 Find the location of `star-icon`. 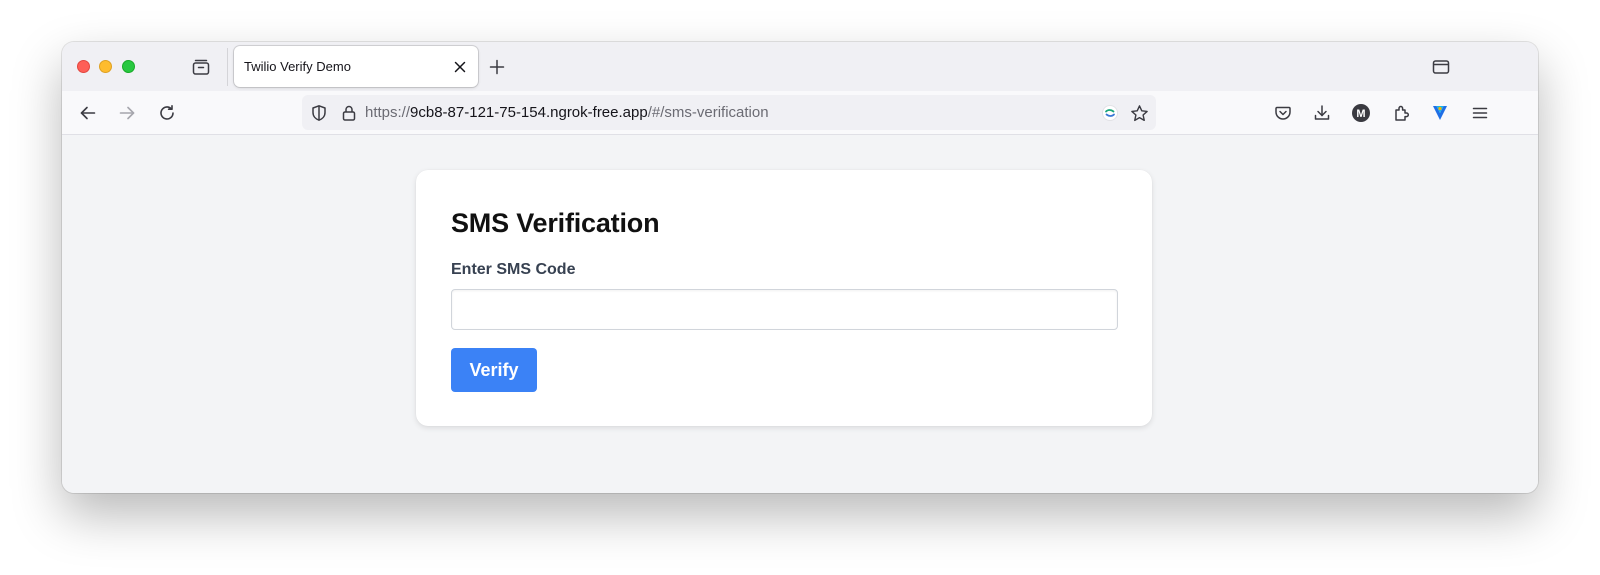

star-icon is located at coordinates (1139, 113).